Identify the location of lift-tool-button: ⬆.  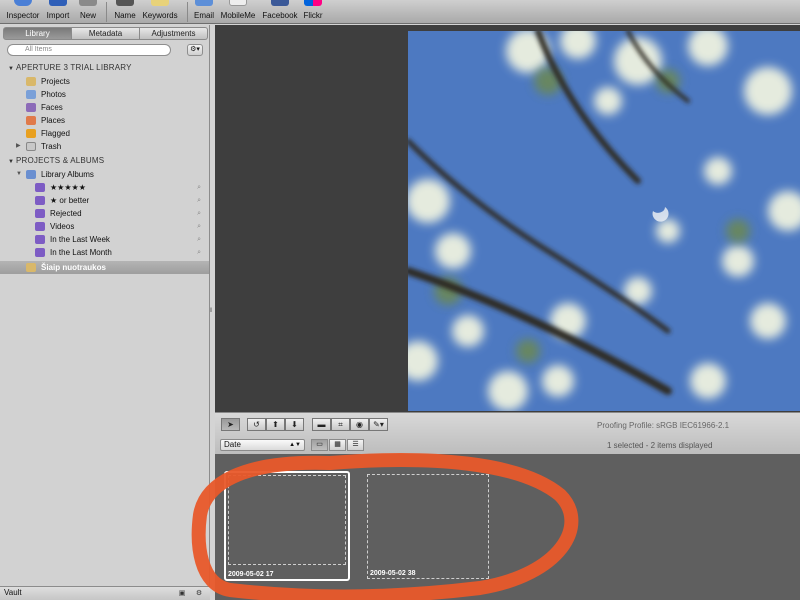
(275, 424).